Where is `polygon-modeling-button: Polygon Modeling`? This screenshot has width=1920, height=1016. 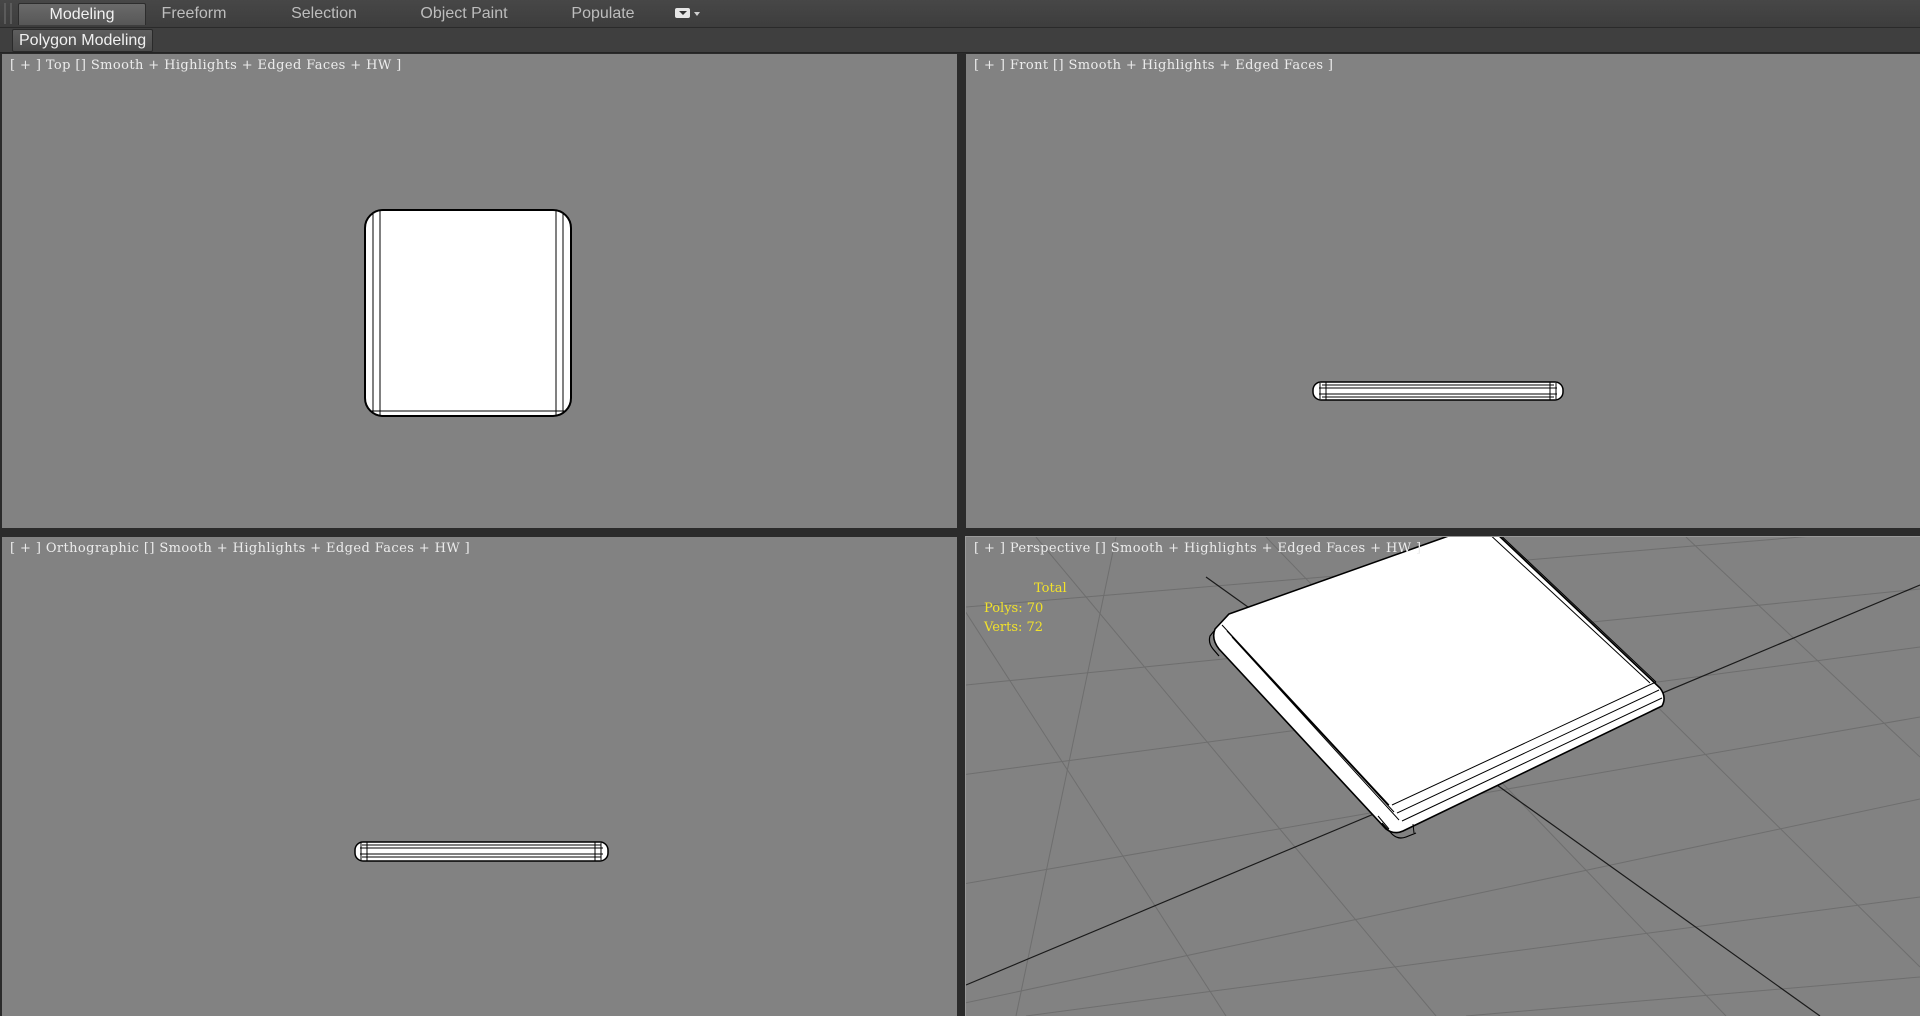
polygon-modeling-button: Polygon Modeling is located at coordinates (83, 40).